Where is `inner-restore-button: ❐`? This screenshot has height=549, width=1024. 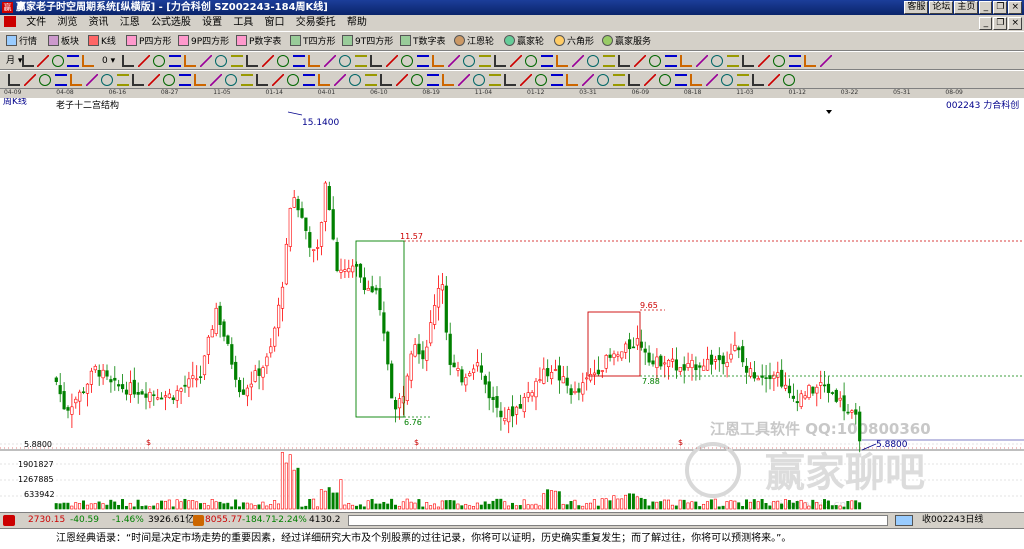 inner-restore-button: ❐ is located at coordinates (1000, 23).